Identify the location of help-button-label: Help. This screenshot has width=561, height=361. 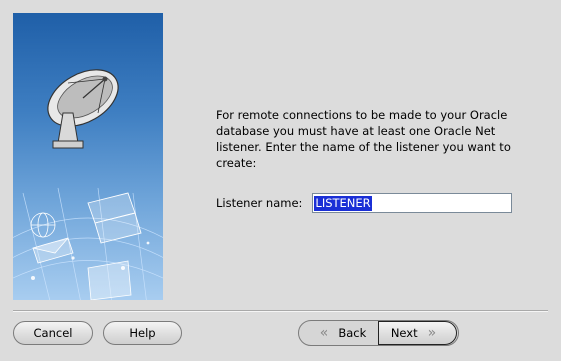
(142, 333).